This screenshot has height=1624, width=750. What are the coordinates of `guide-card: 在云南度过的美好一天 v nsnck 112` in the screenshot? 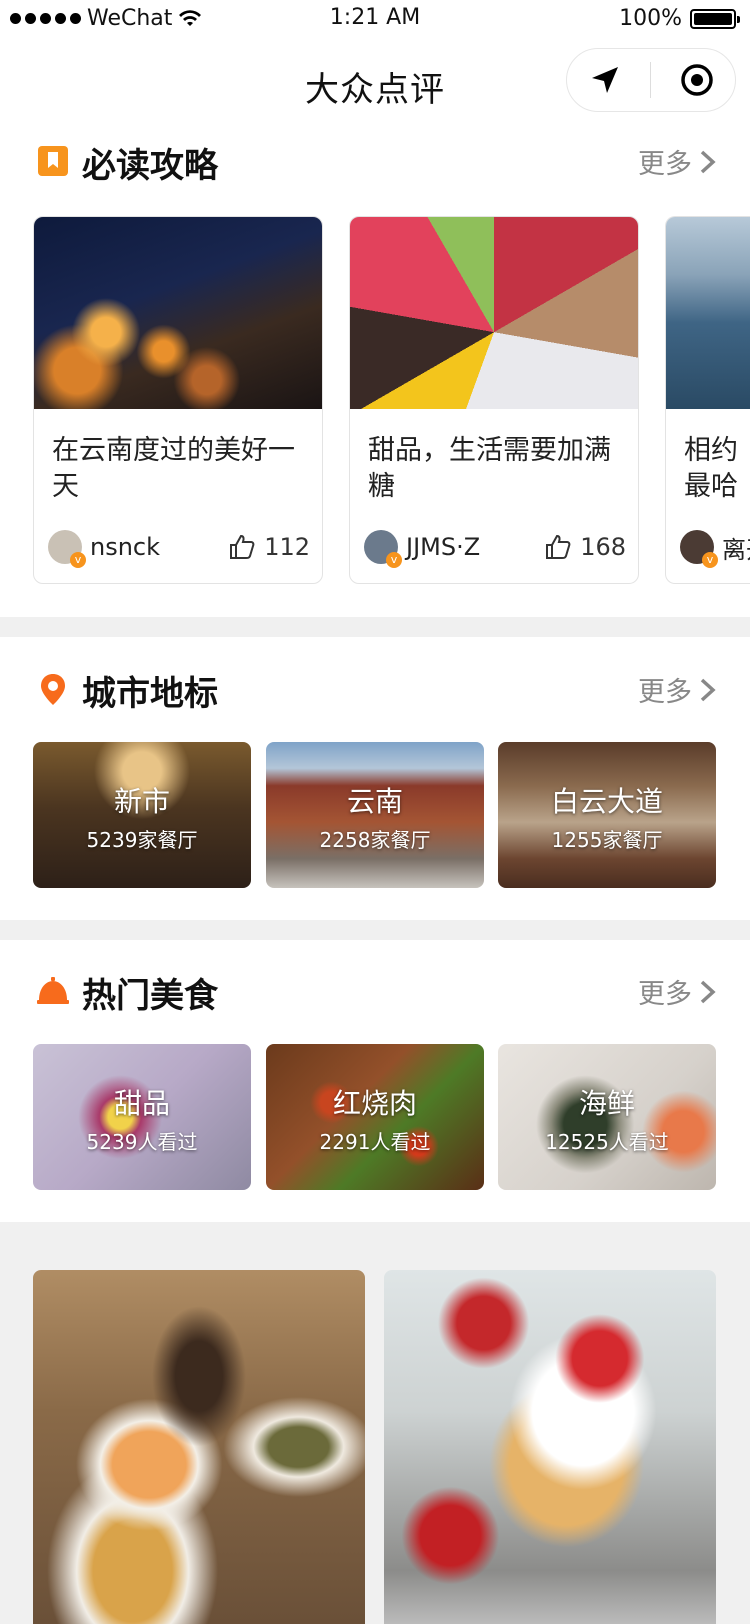 It's located at (178, 400).